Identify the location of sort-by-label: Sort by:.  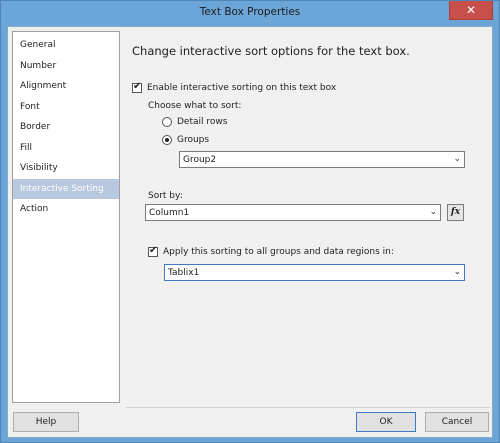
(165, 196).